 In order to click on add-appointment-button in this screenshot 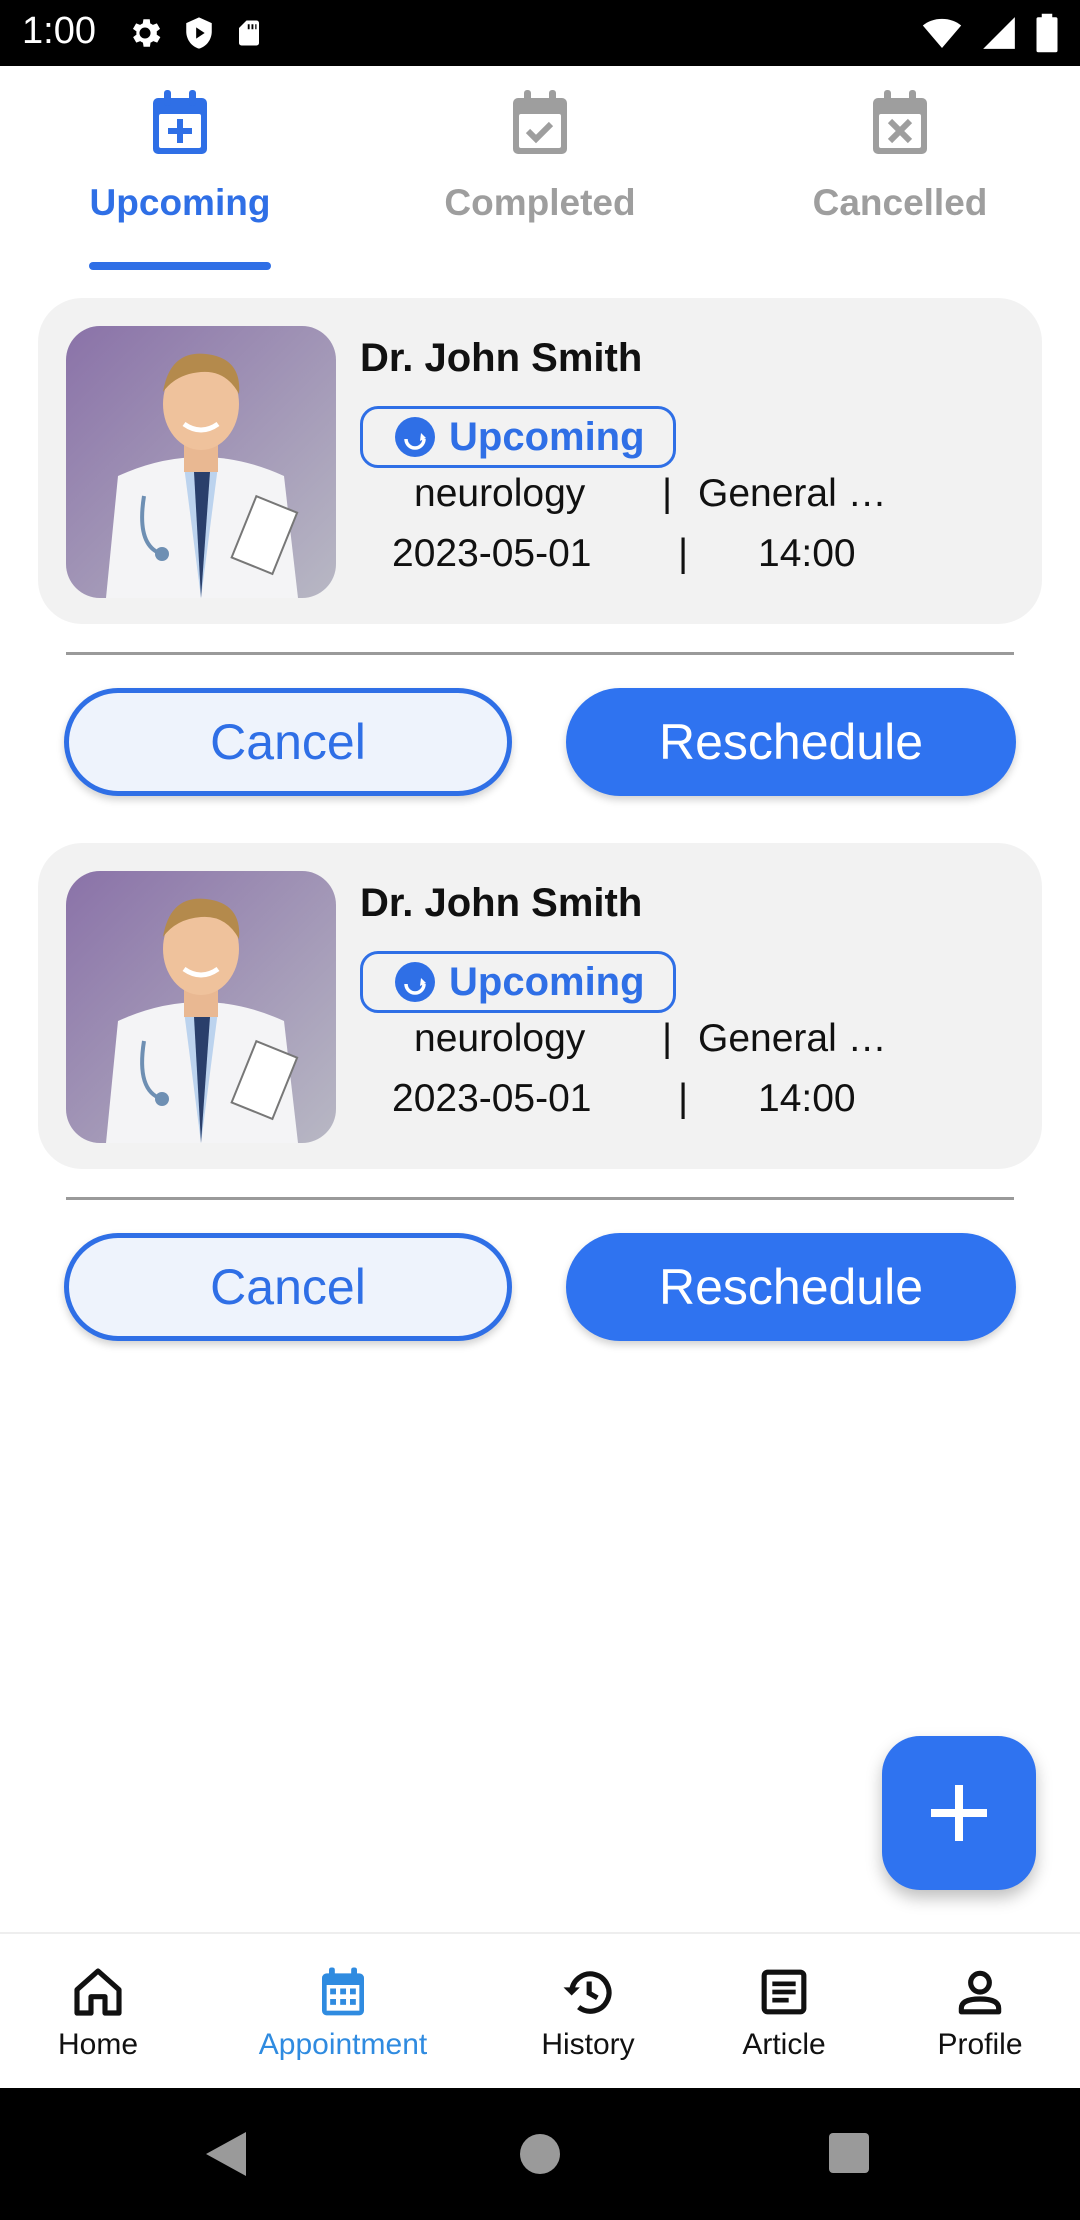, I will do `click(959, 1813)`.